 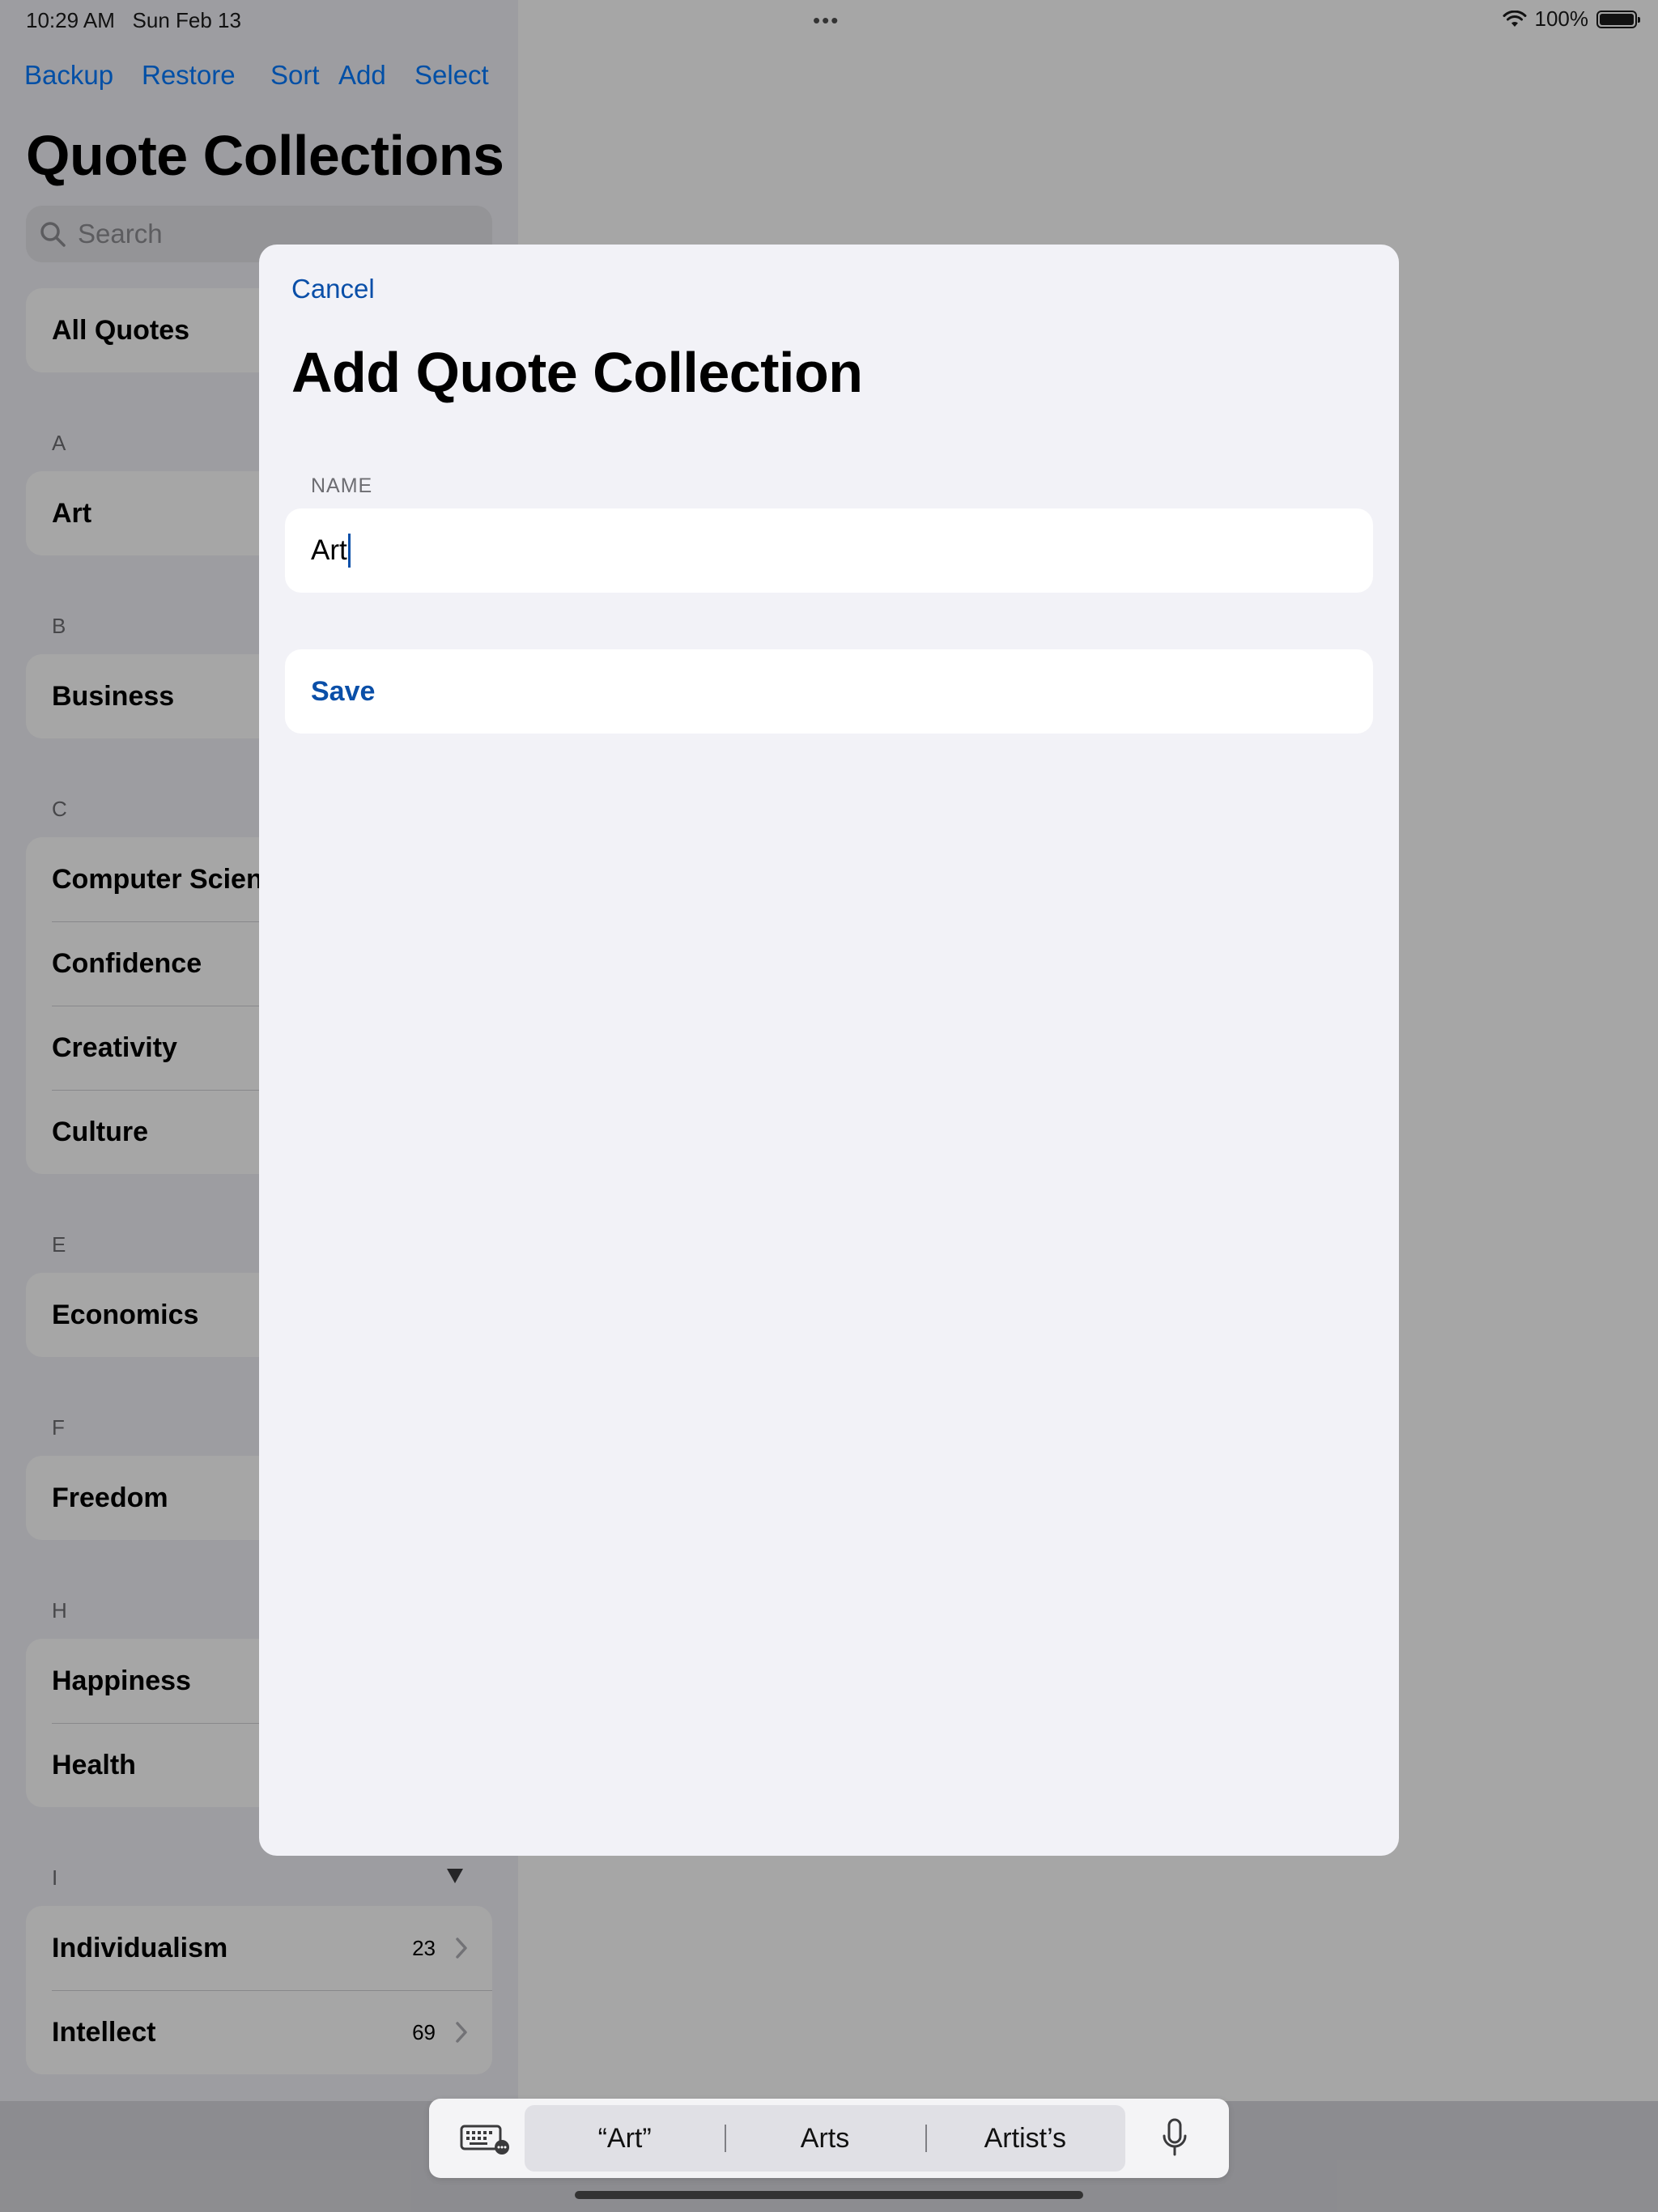 I want to click on status-right: 100%, so click(x=1571, y=19).